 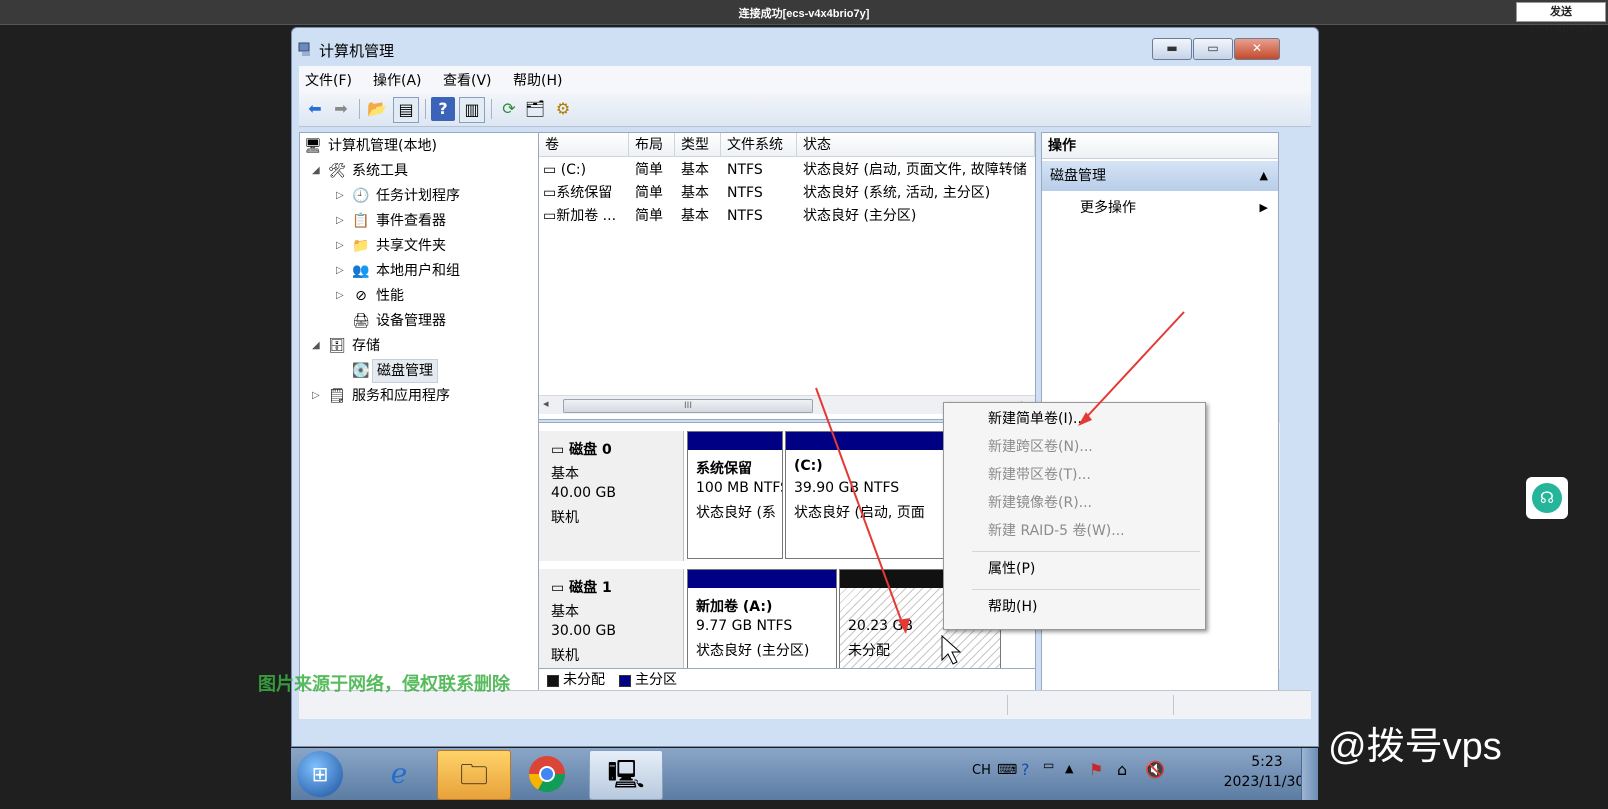 What do you see at coordinates (546, 403) in the screenshot?
I see `scroll-left-icon: ◂` at bounding box center [546, 403].